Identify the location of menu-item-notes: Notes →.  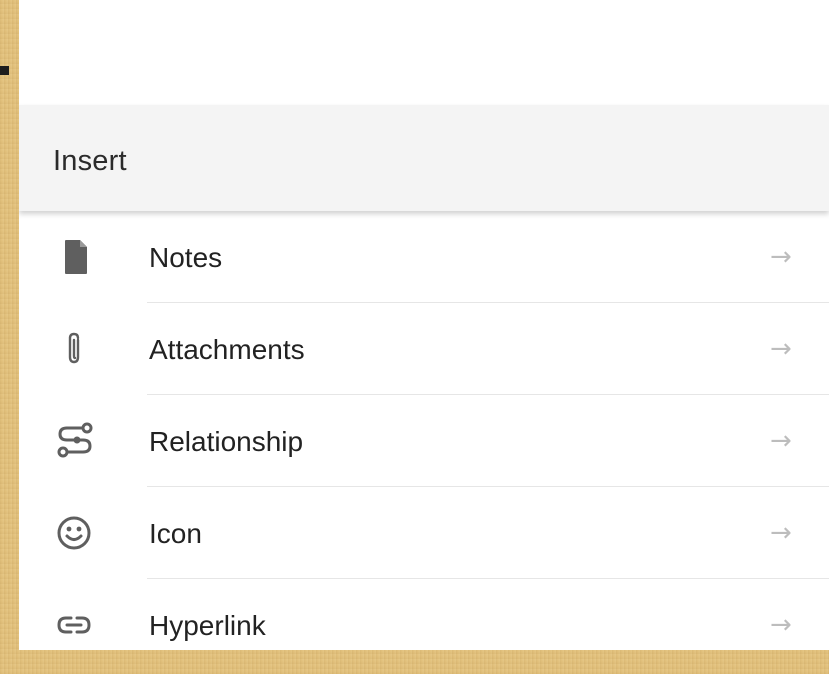
(424, 257).